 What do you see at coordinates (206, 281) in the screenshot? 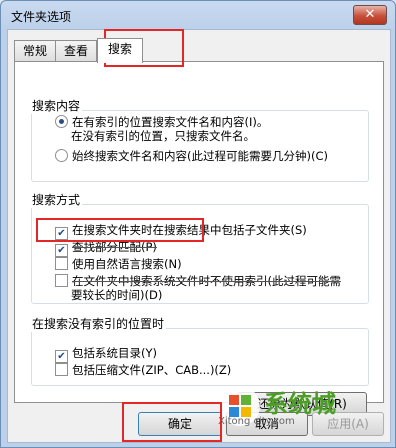
I see `checkbox-no-index-system-label: 在文件夹中搜索系统文件时不使用索引(此过程可能需` at bounding box center [206, 281].